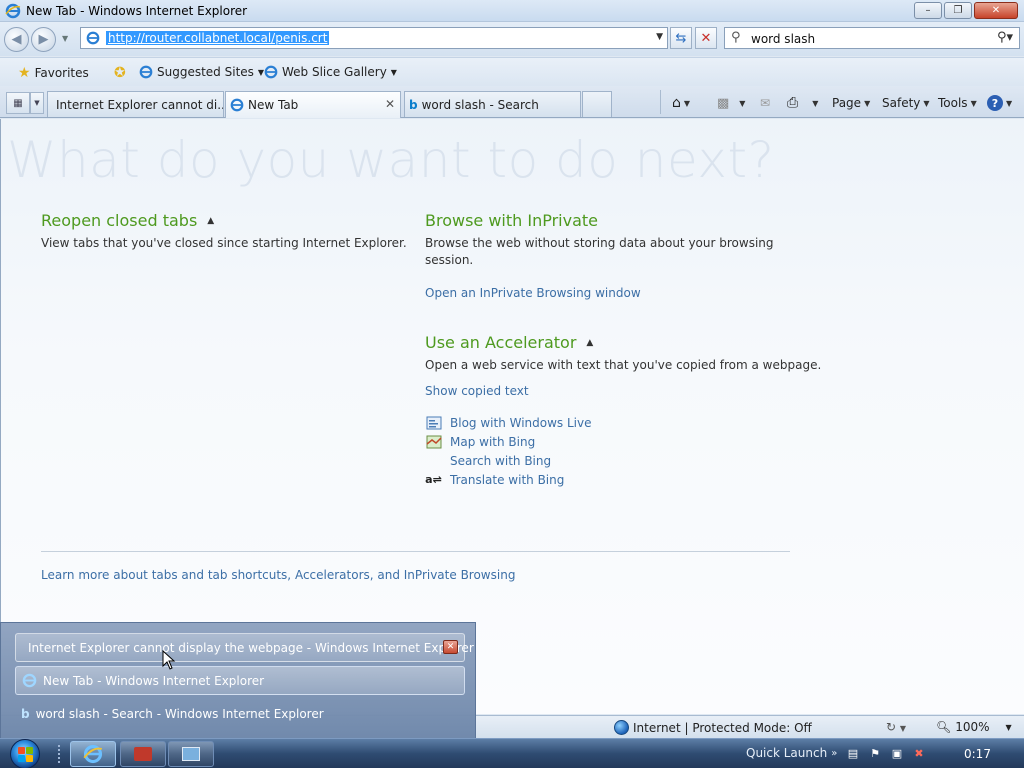 This screenshot has width=1024, height=768. What do you see at coordinates (765, 103) in the screenshot?
I see `read-mail-button: ✉` at bounding box center [765, 103].